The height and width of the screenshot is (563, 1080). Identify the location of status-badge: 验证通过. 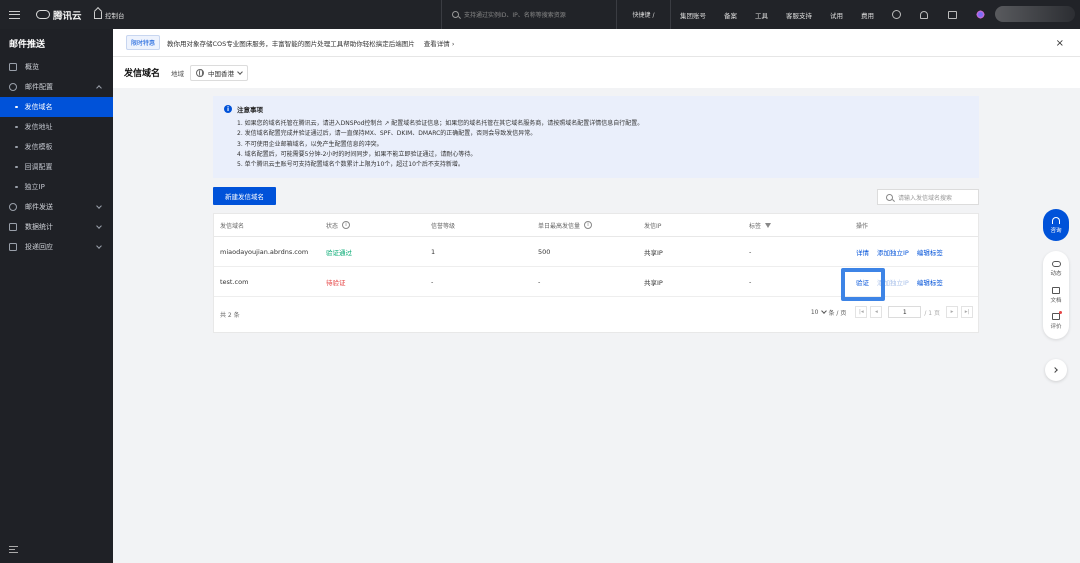
(339, 252).